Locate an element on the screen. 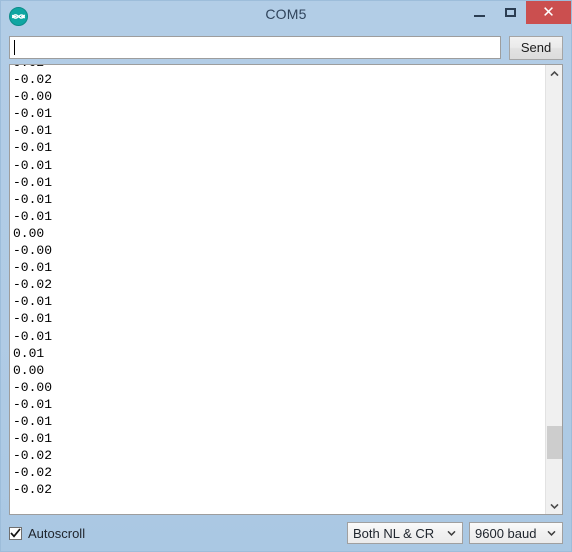 The height and width of the screenshot is (552, 572). text-caret is located at coordinates (14, 47).